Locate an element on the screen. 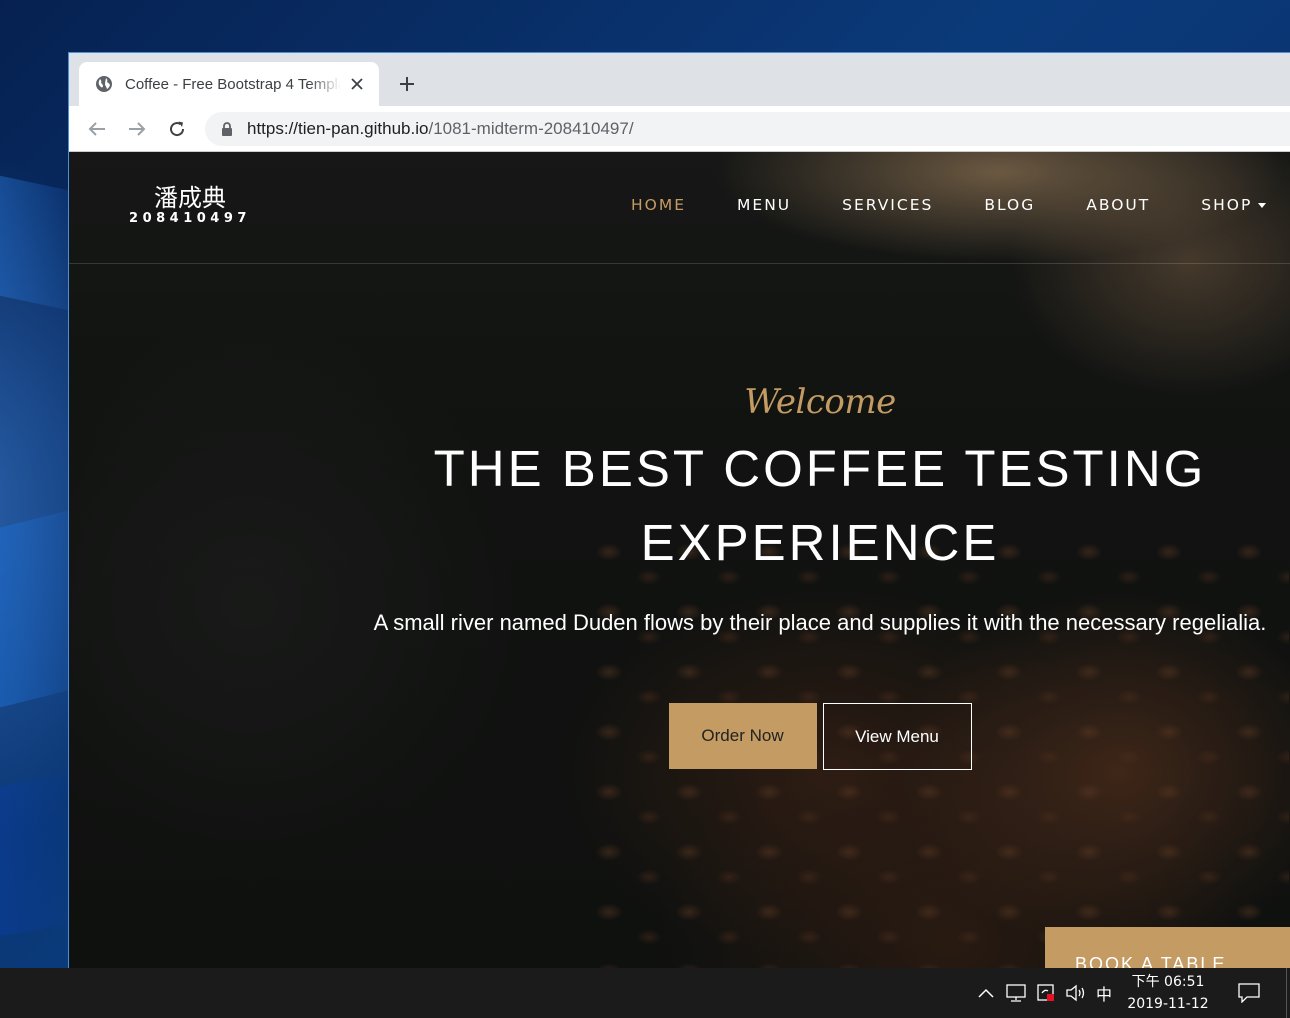 This screenshot has width=1290, height=1018. shield-alert-icon is located at coordinates (1045, 992).